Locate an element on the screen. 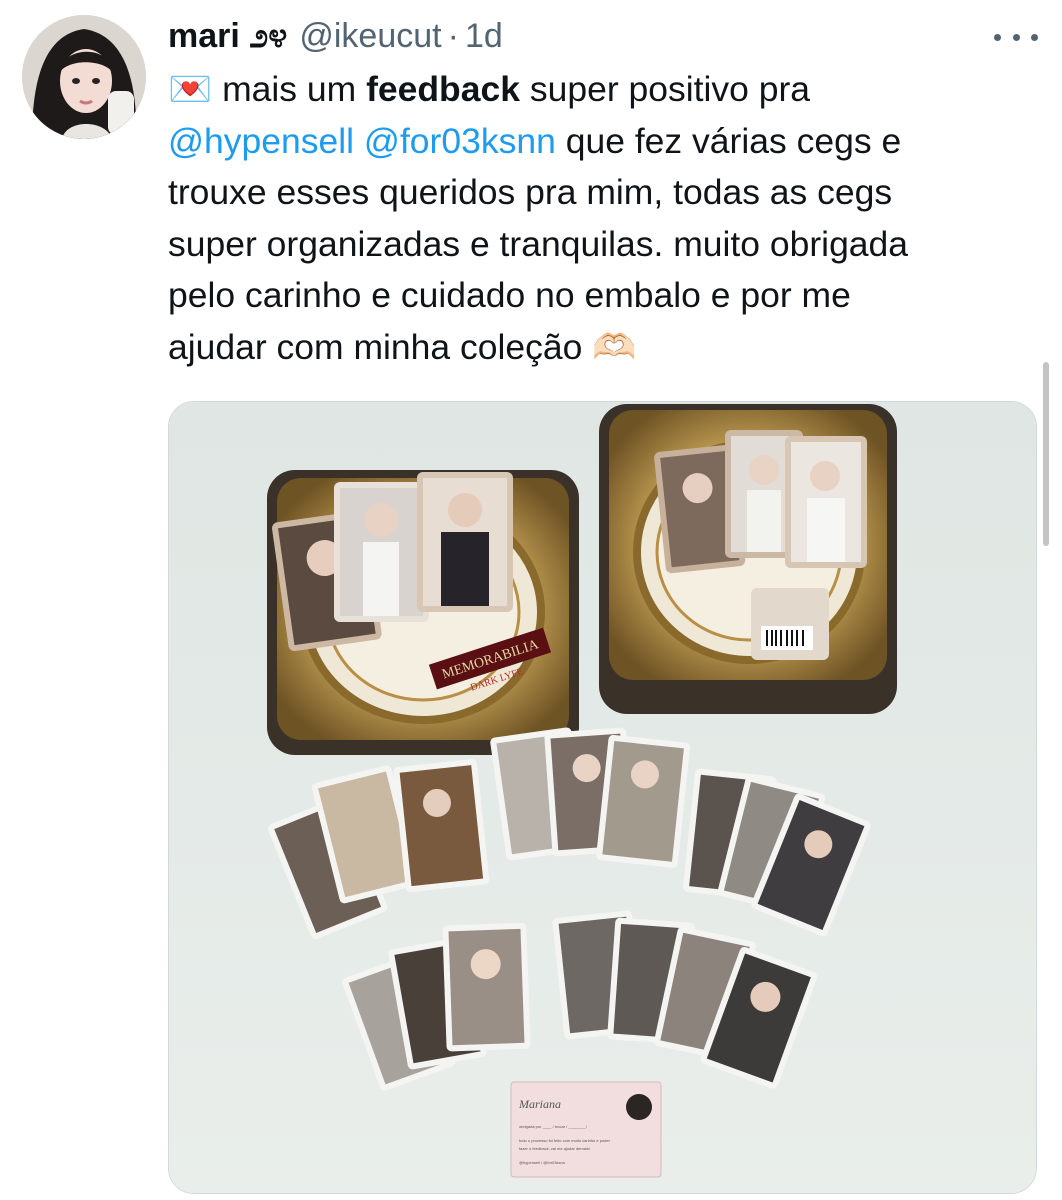  tweet-header: mari ೨೪ @ikeucut · 1d is located at coordinates (335, 36).